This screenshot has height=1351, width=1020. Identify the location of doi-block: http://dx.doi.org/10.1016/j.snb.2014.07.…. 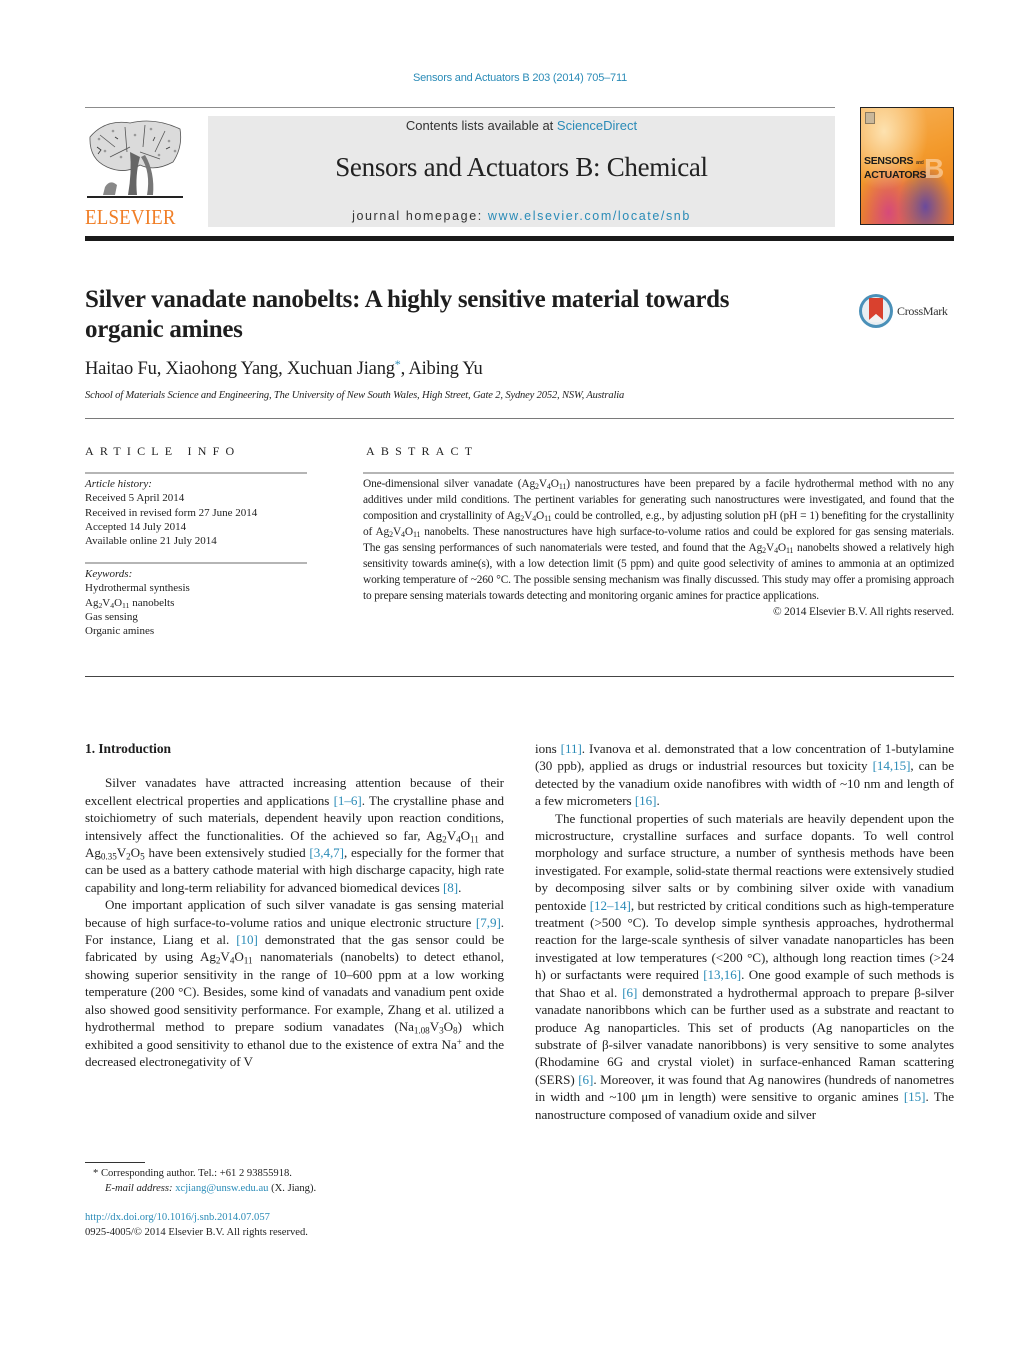
(196, 1225).